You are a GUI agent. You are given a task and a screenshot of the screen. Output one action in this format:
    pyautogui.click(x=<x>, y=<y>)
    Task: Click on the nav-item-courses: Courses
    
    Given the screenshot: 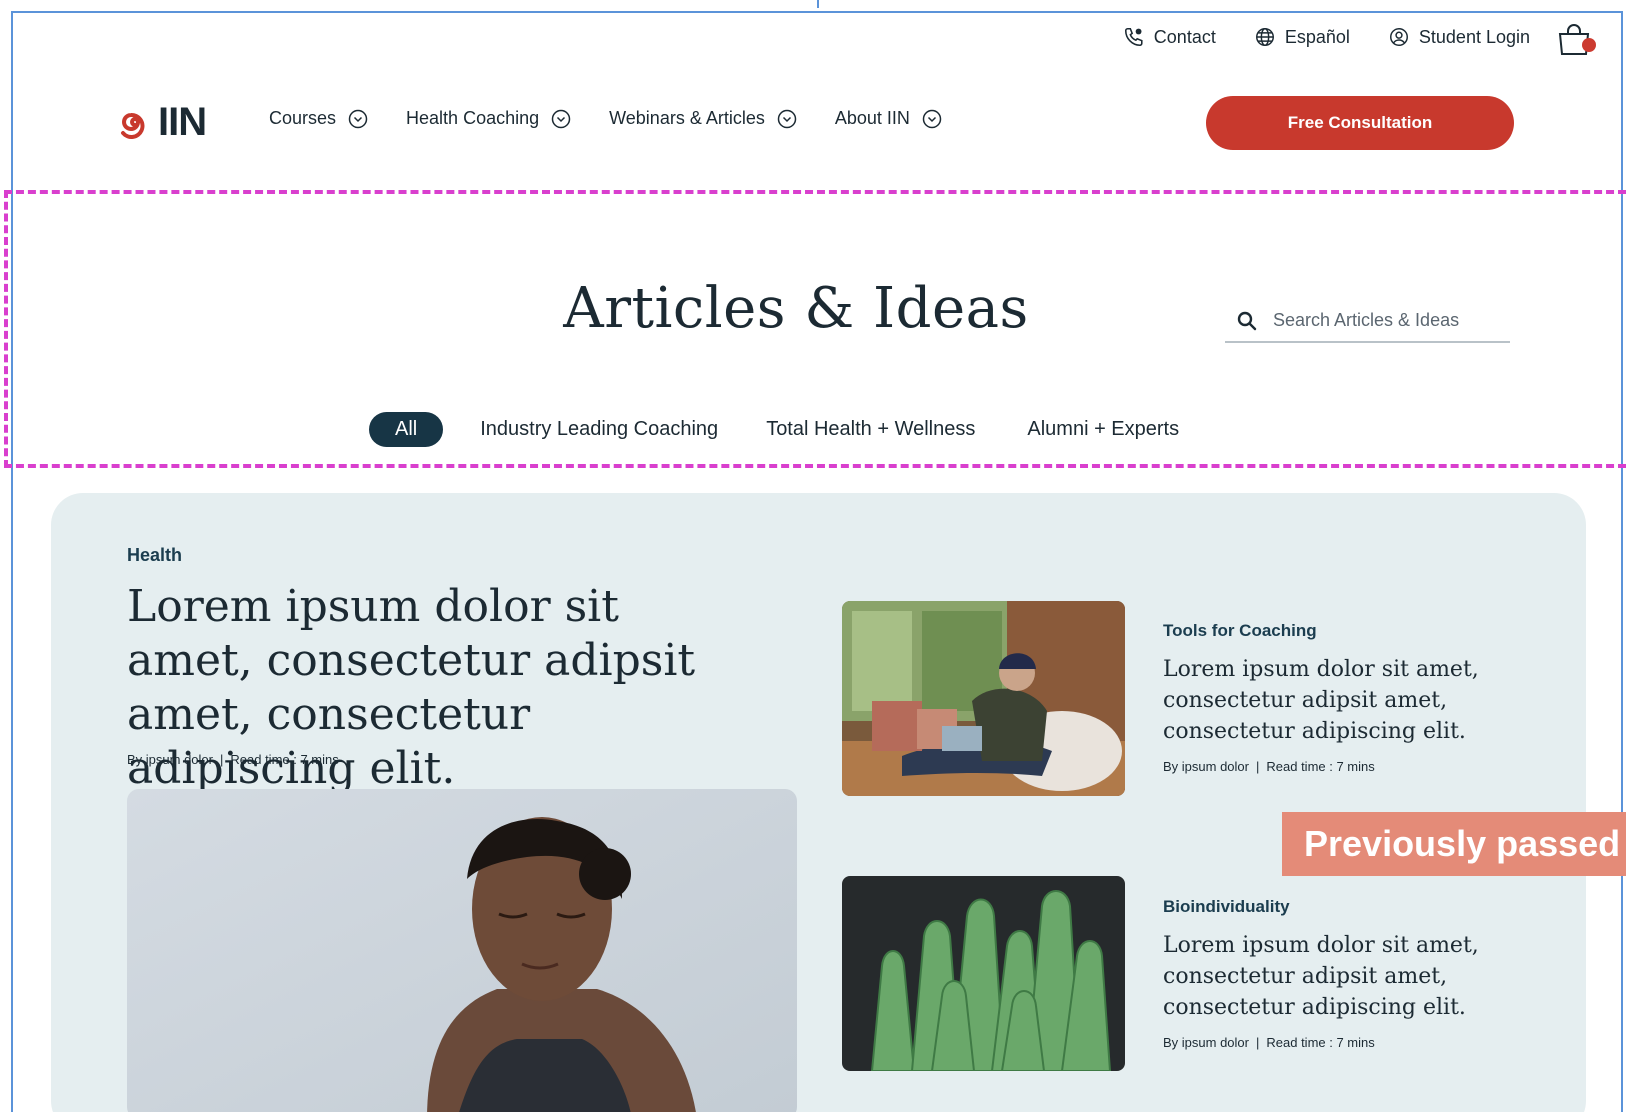 What is the action you would take?
    pyautogui.click(x=318, y=118)
    